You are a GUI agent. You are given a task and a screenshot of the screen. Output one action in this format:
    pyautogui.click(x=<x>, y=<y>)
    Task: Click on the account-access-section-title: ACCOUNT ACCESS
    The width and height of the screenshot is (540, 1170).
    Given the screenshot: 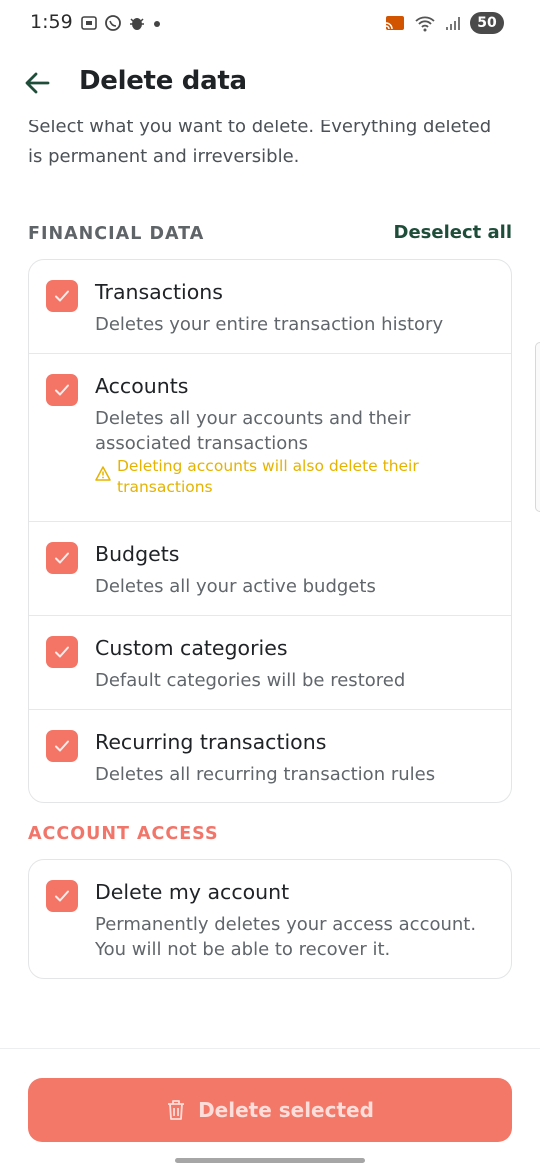 What is the action you would take?
    pyautogui.click(x=123, y=834)
    